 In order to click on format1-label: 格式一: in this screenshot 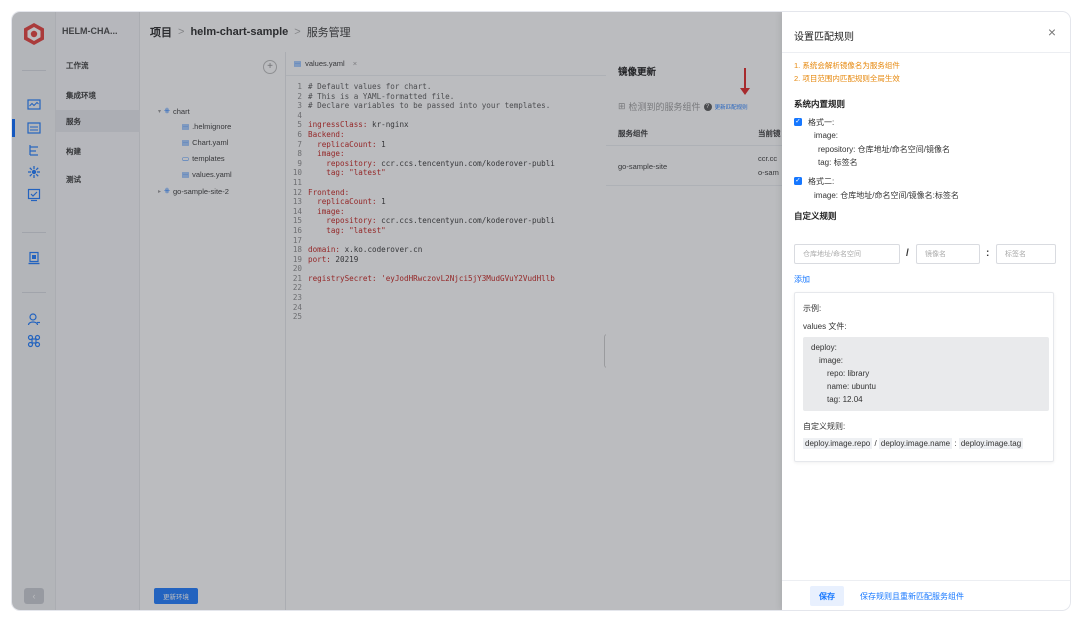, I will do `click(821, 122)`.